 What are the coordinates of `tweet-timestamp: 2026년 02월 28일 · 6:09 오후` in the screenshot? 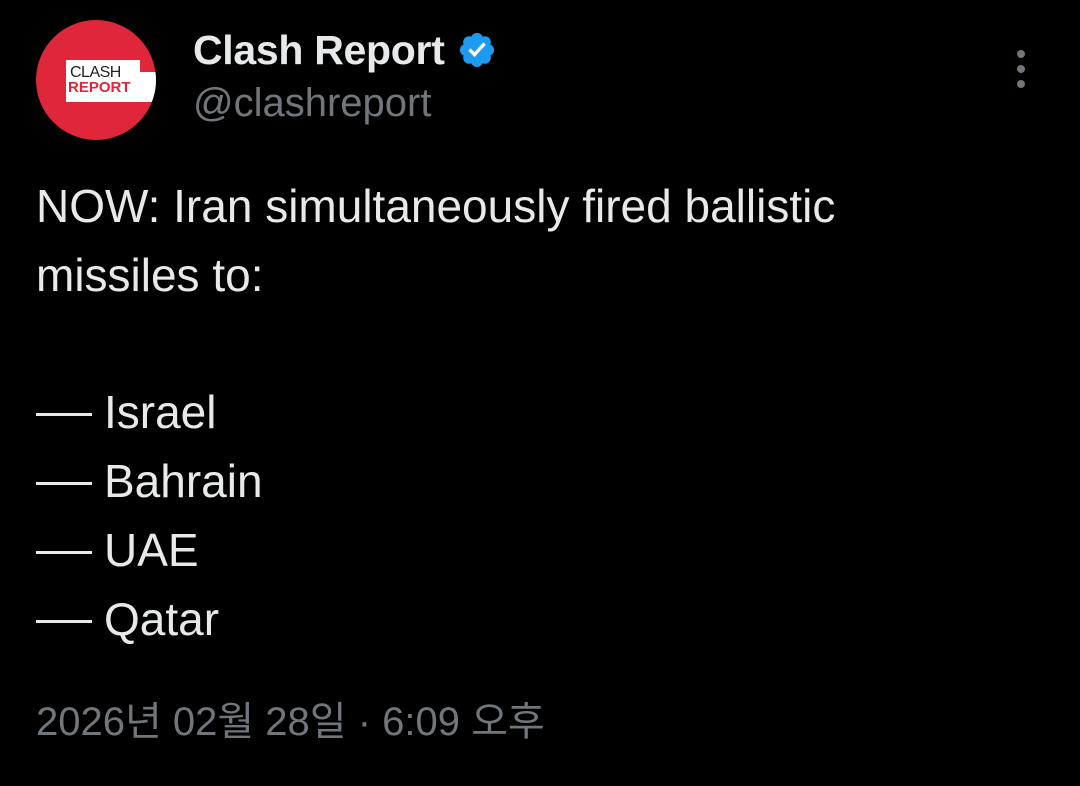 It's located at (290, 722).